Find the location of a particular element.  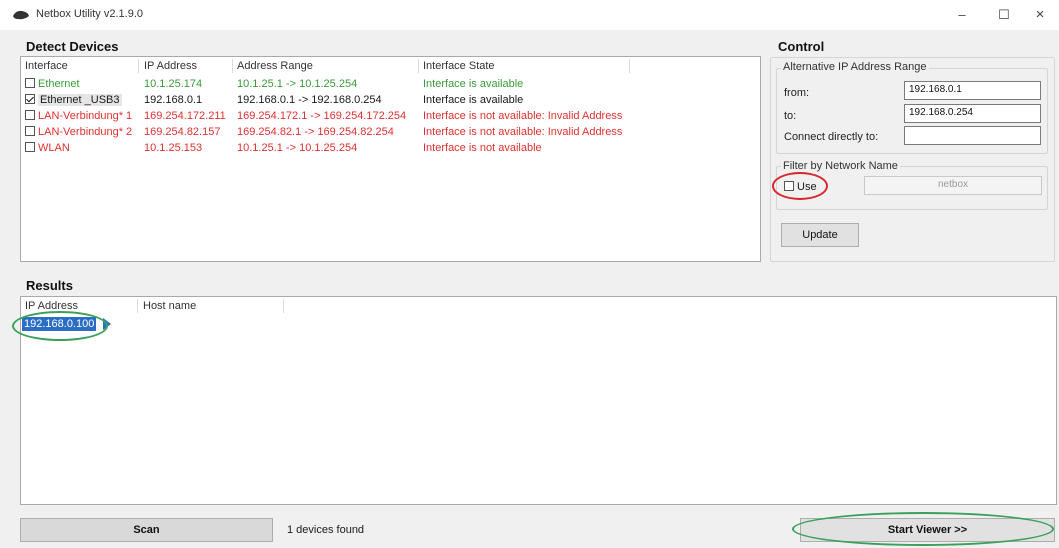

close-button: × is located at coordinates (1040, 15).